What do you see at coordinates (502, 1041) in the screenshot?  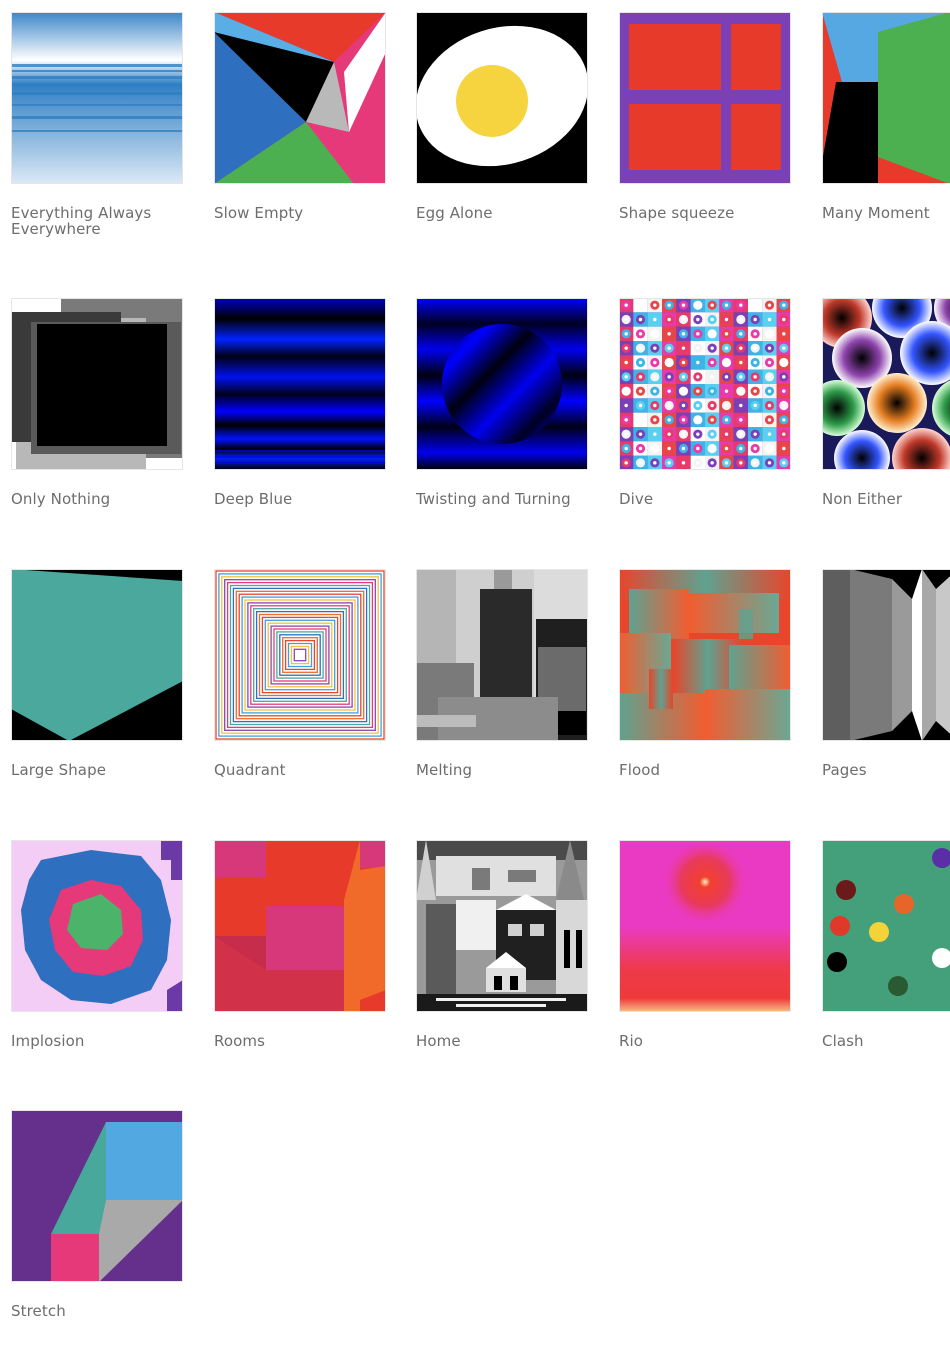 I see `artwork-title: Home` at bounding box center [502, 1041].